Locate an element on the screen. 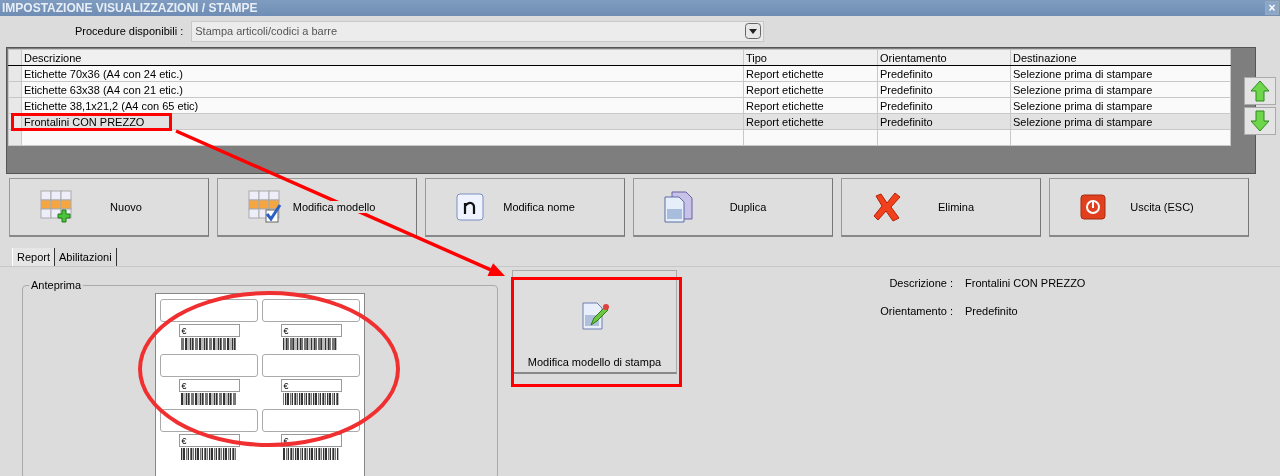  toolbar-button: Duplica is located at coordinates (733, 207).